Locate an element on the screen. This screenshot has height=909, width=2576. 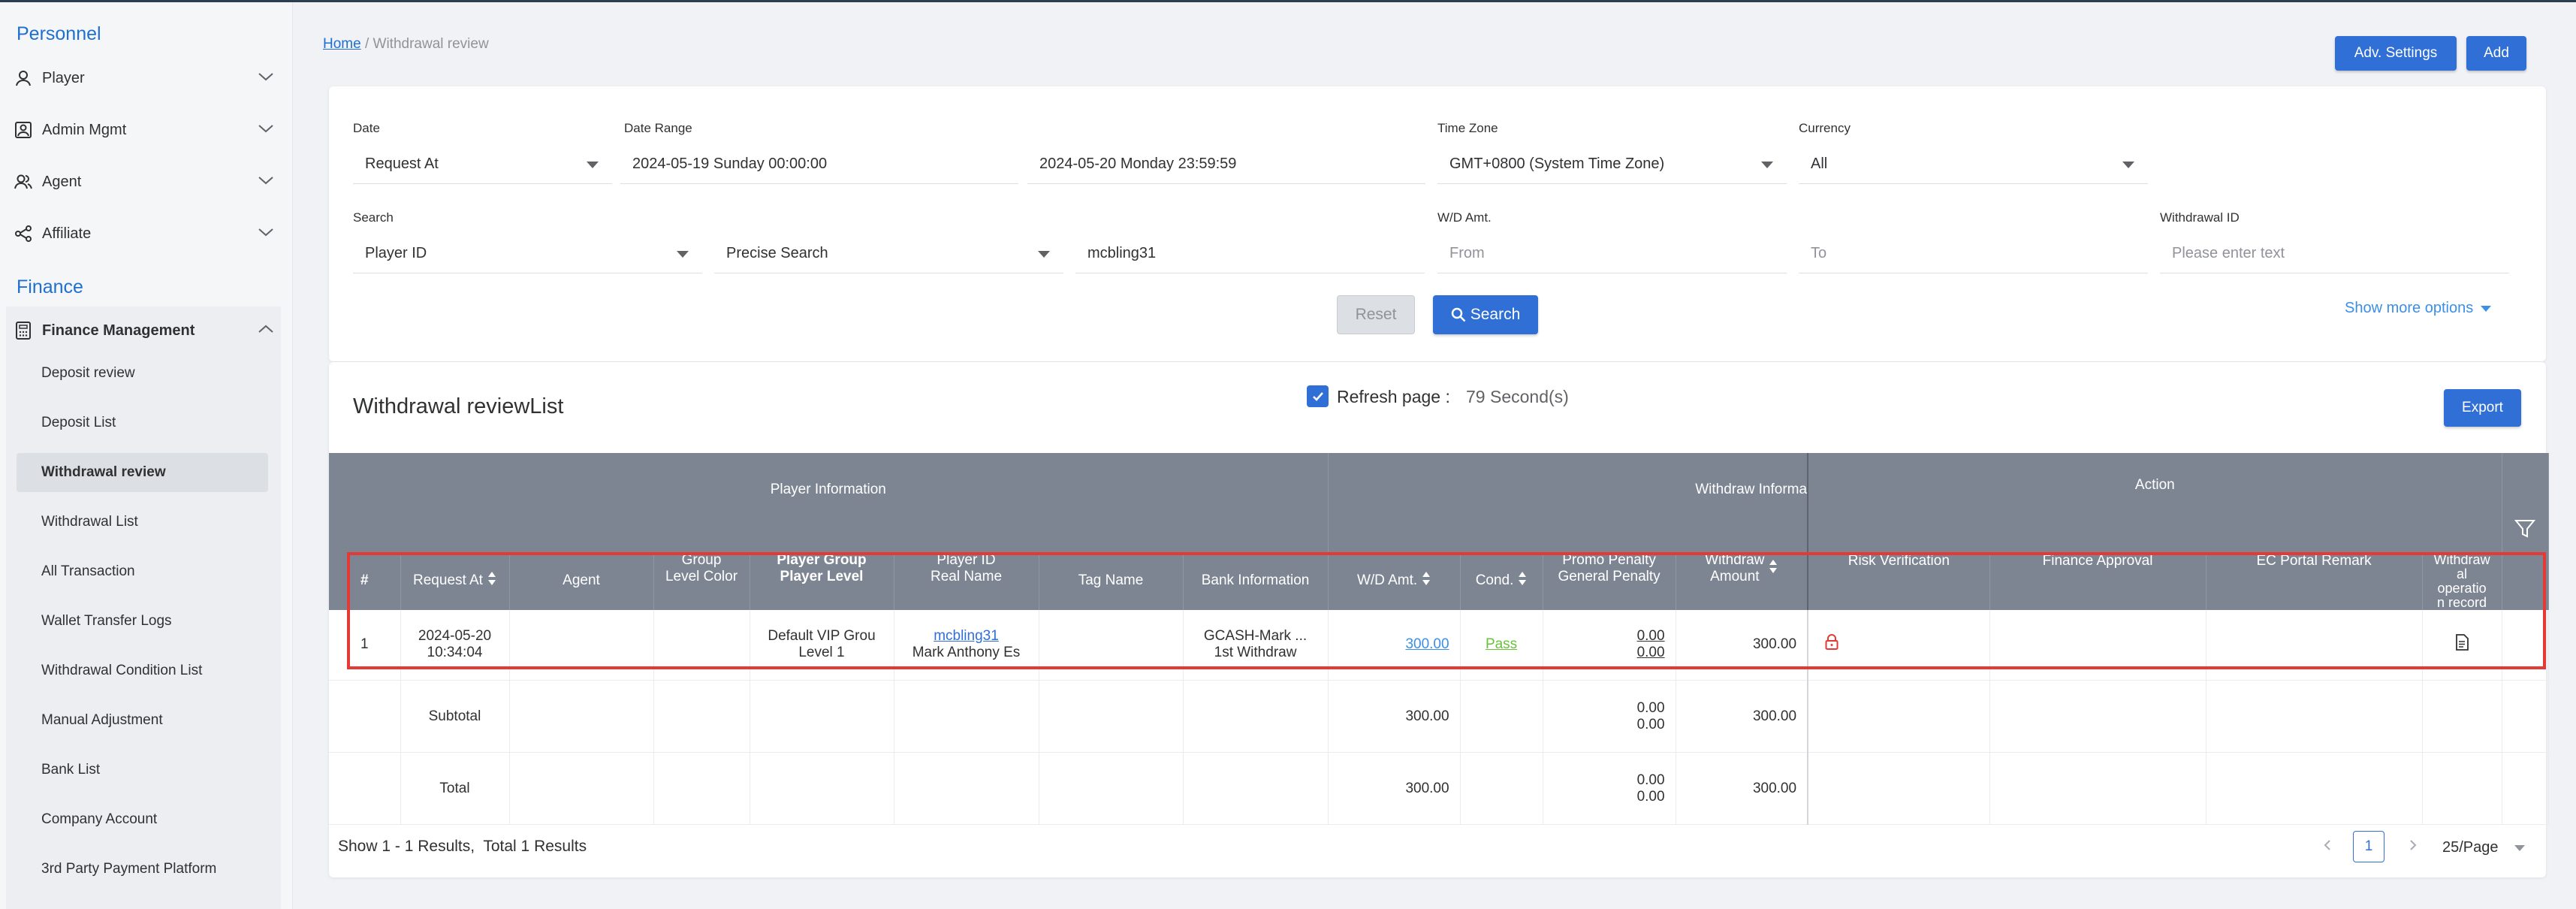
show-more-options-link: Show more options is located at coordinates (2418, 308).